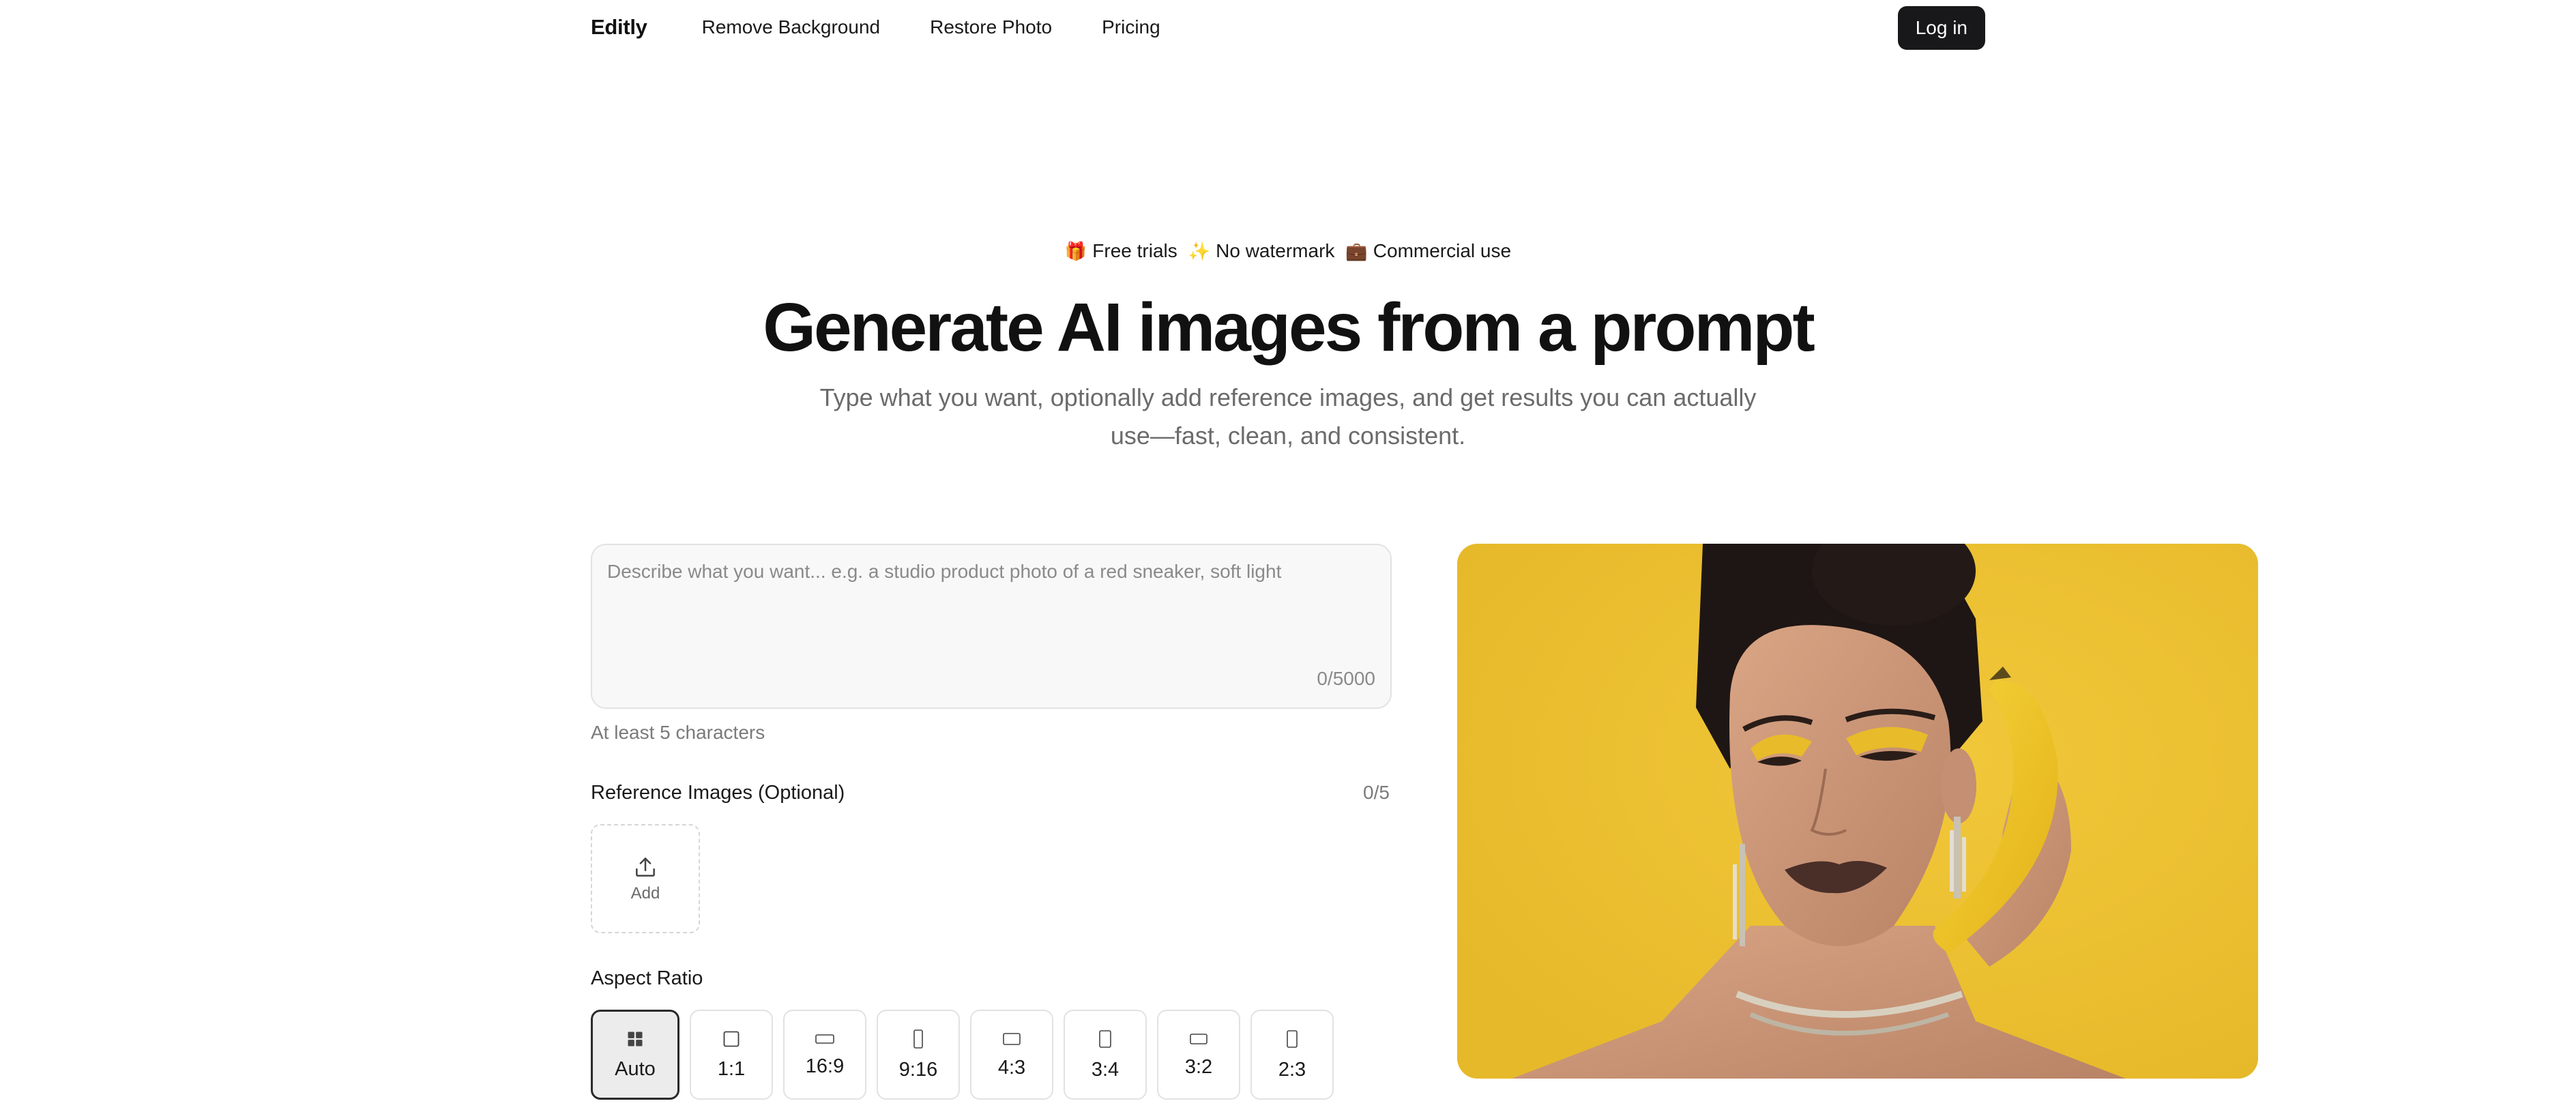  I want to click on aspect-option-auto: Auto, so click(635, 1055).